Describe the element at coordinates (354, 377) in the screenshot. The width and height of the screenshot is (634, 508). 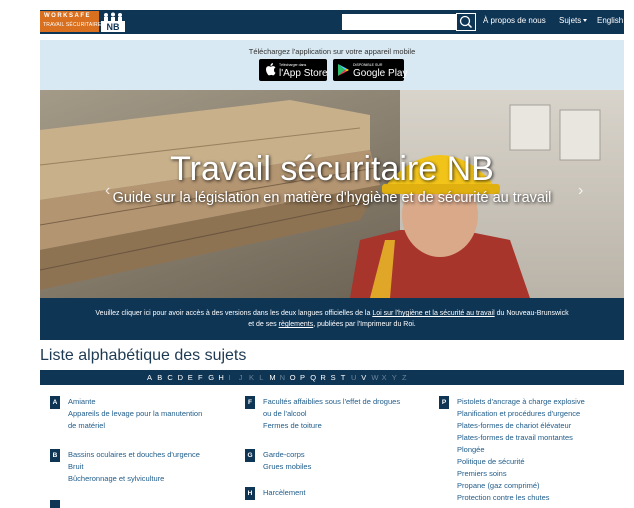
I see `alphabet-letter-u: U` at that location.